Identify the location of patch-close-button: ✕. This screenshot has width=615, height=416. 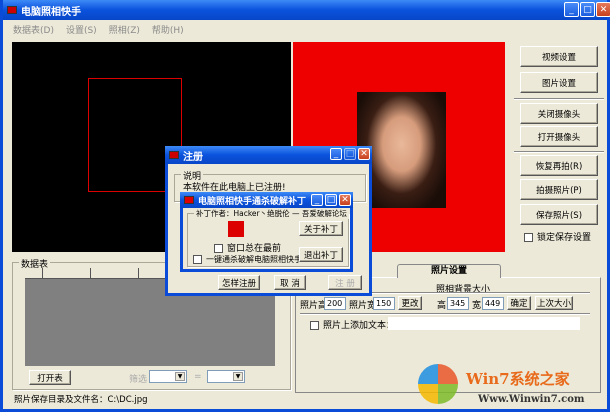
(345, 200).